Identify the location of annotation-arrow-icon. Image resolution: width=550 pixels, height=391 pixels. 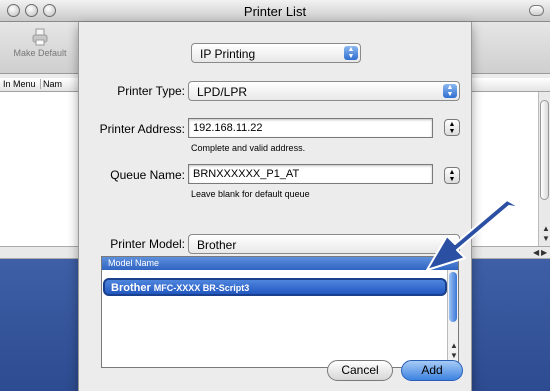
(473, 235).